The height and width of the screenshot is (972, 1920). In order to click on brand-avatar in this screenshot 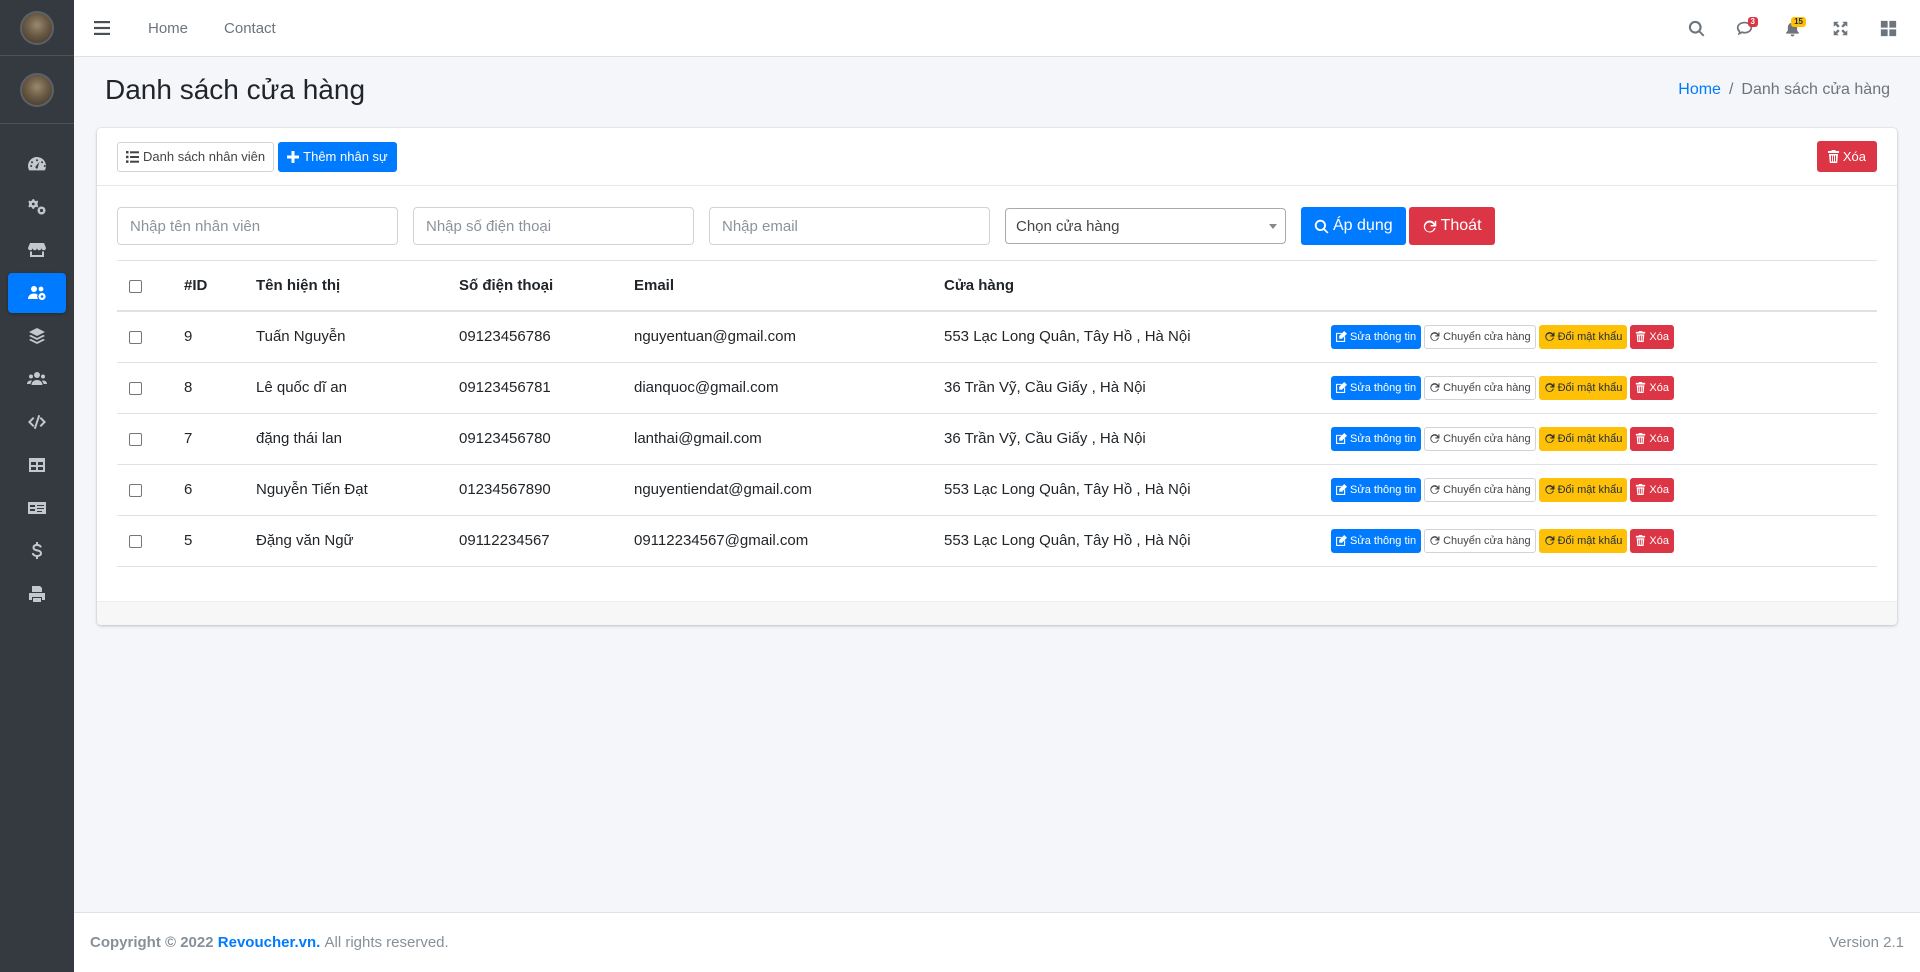, I will do `click(37, 27)`.